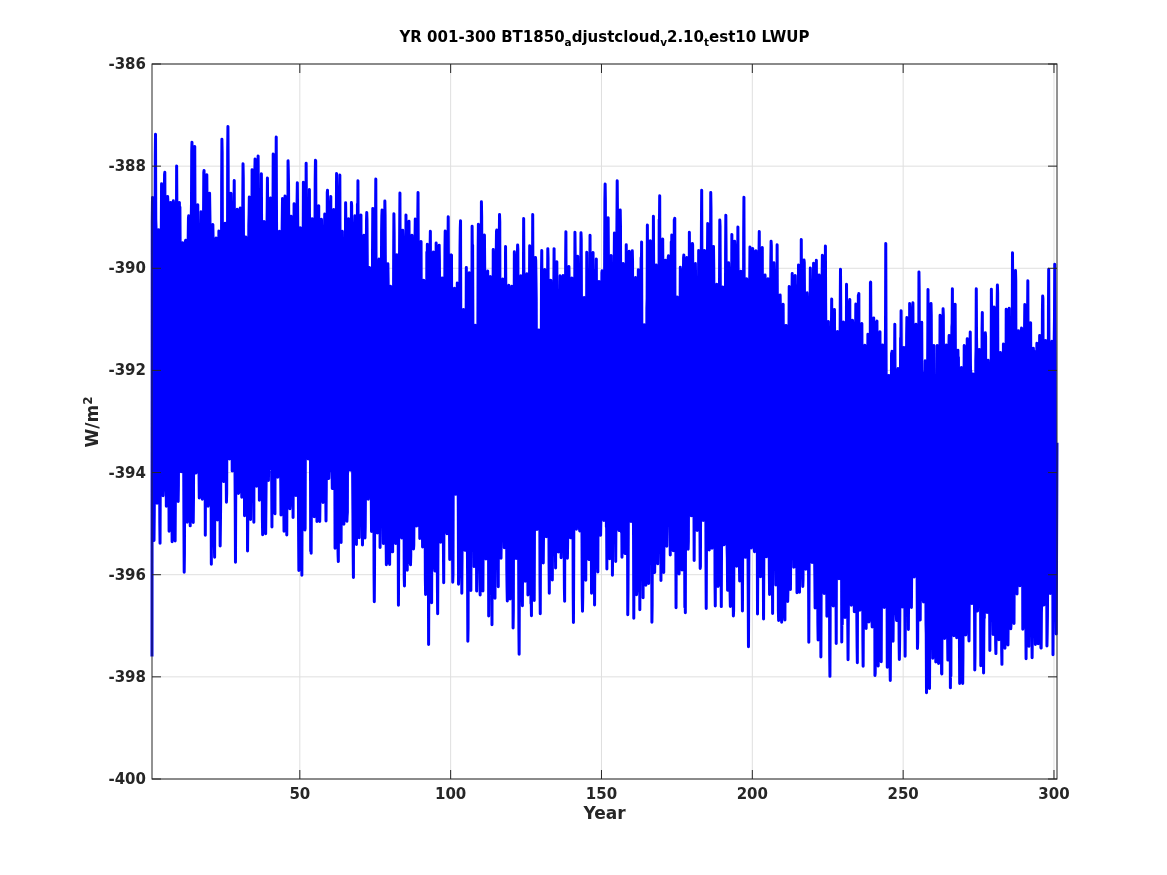 The image size is (1167, 875). Describe the element at coordinates (451, 794) in the screenshot. I see `tick-label: 100` at that location.